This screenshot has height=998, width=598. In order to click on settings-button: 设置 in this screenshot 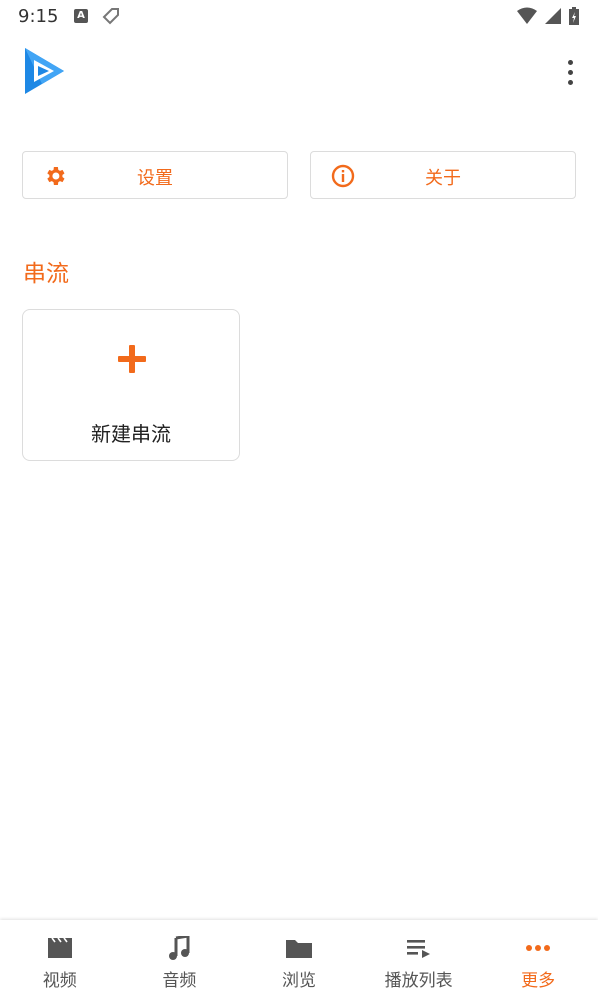, I will do `click(155, 175)`.